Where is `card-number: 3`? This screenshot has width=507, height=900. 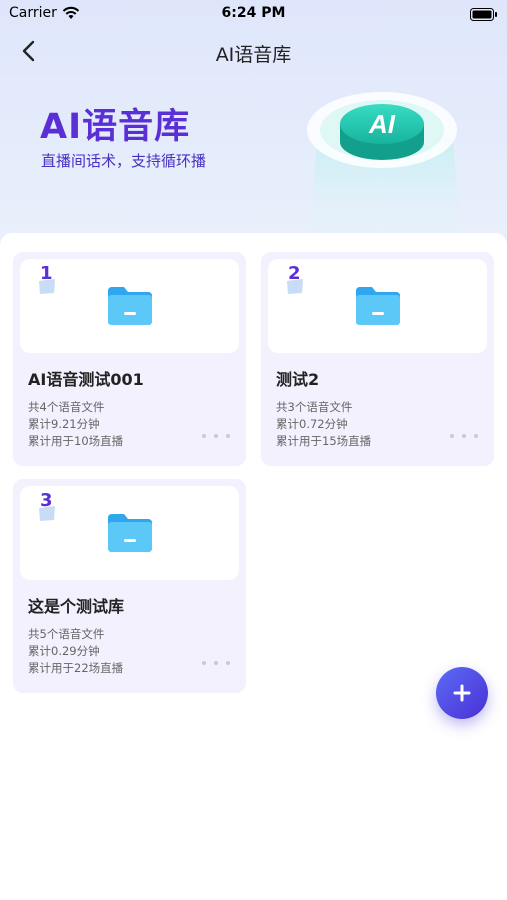 card-number: 3 is located at coordinates (46, 500).